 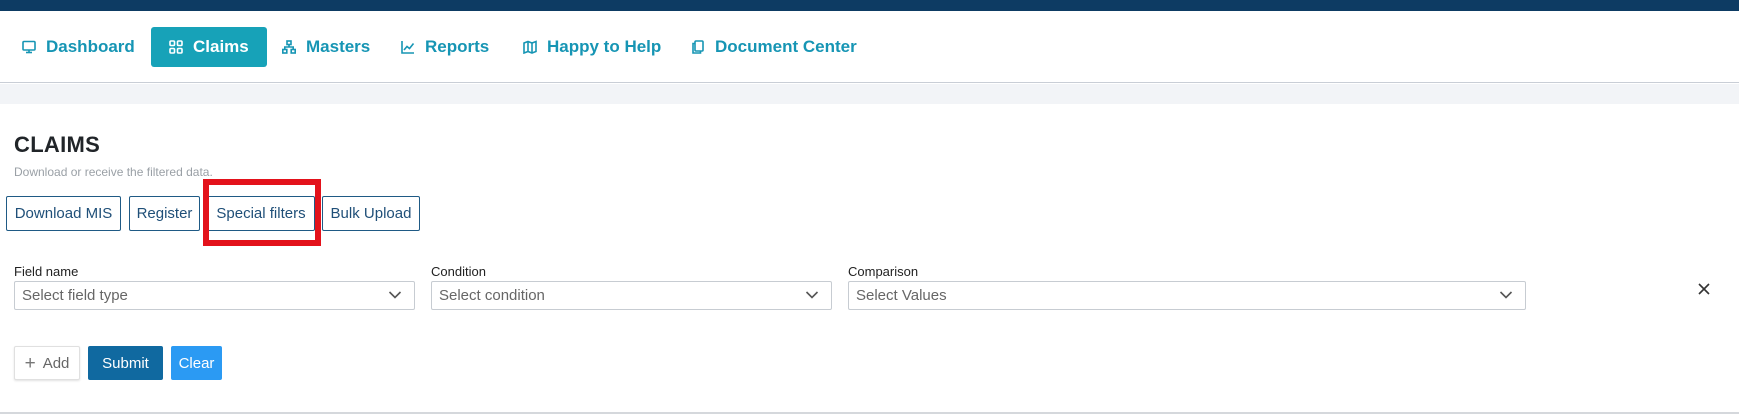 I want to click on map-icon, so click(x=530, y=47).